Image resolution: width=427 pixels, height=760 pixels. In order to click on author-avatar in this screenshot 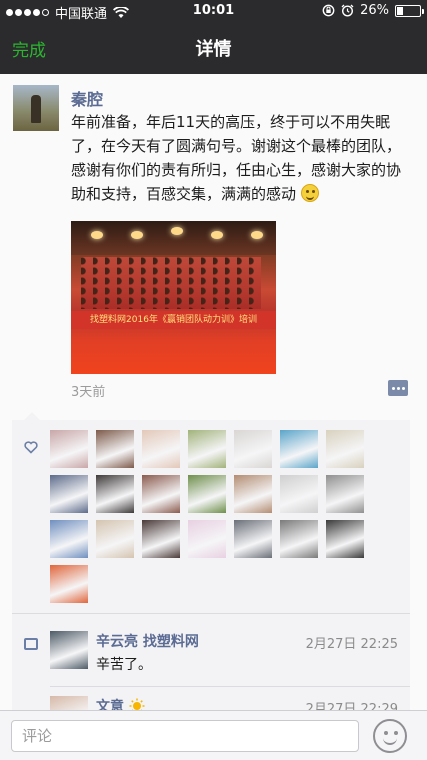, I will do `click(36, 108)`.